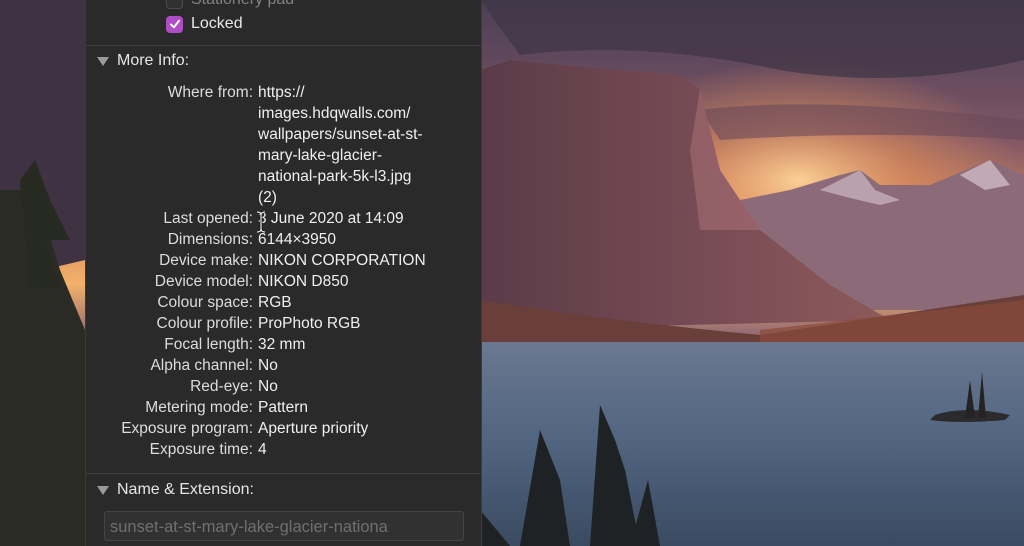 This screenshot has height=546, width=1024. What do you see at coordinates (217, 23) in the screenshot?
I see `locked-label: Locked` at bounding box center [217, 23].